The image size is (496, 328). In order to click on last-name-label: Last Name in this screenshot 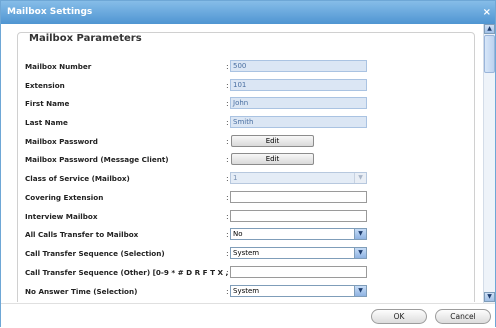, I will do `click(46, 122)`.